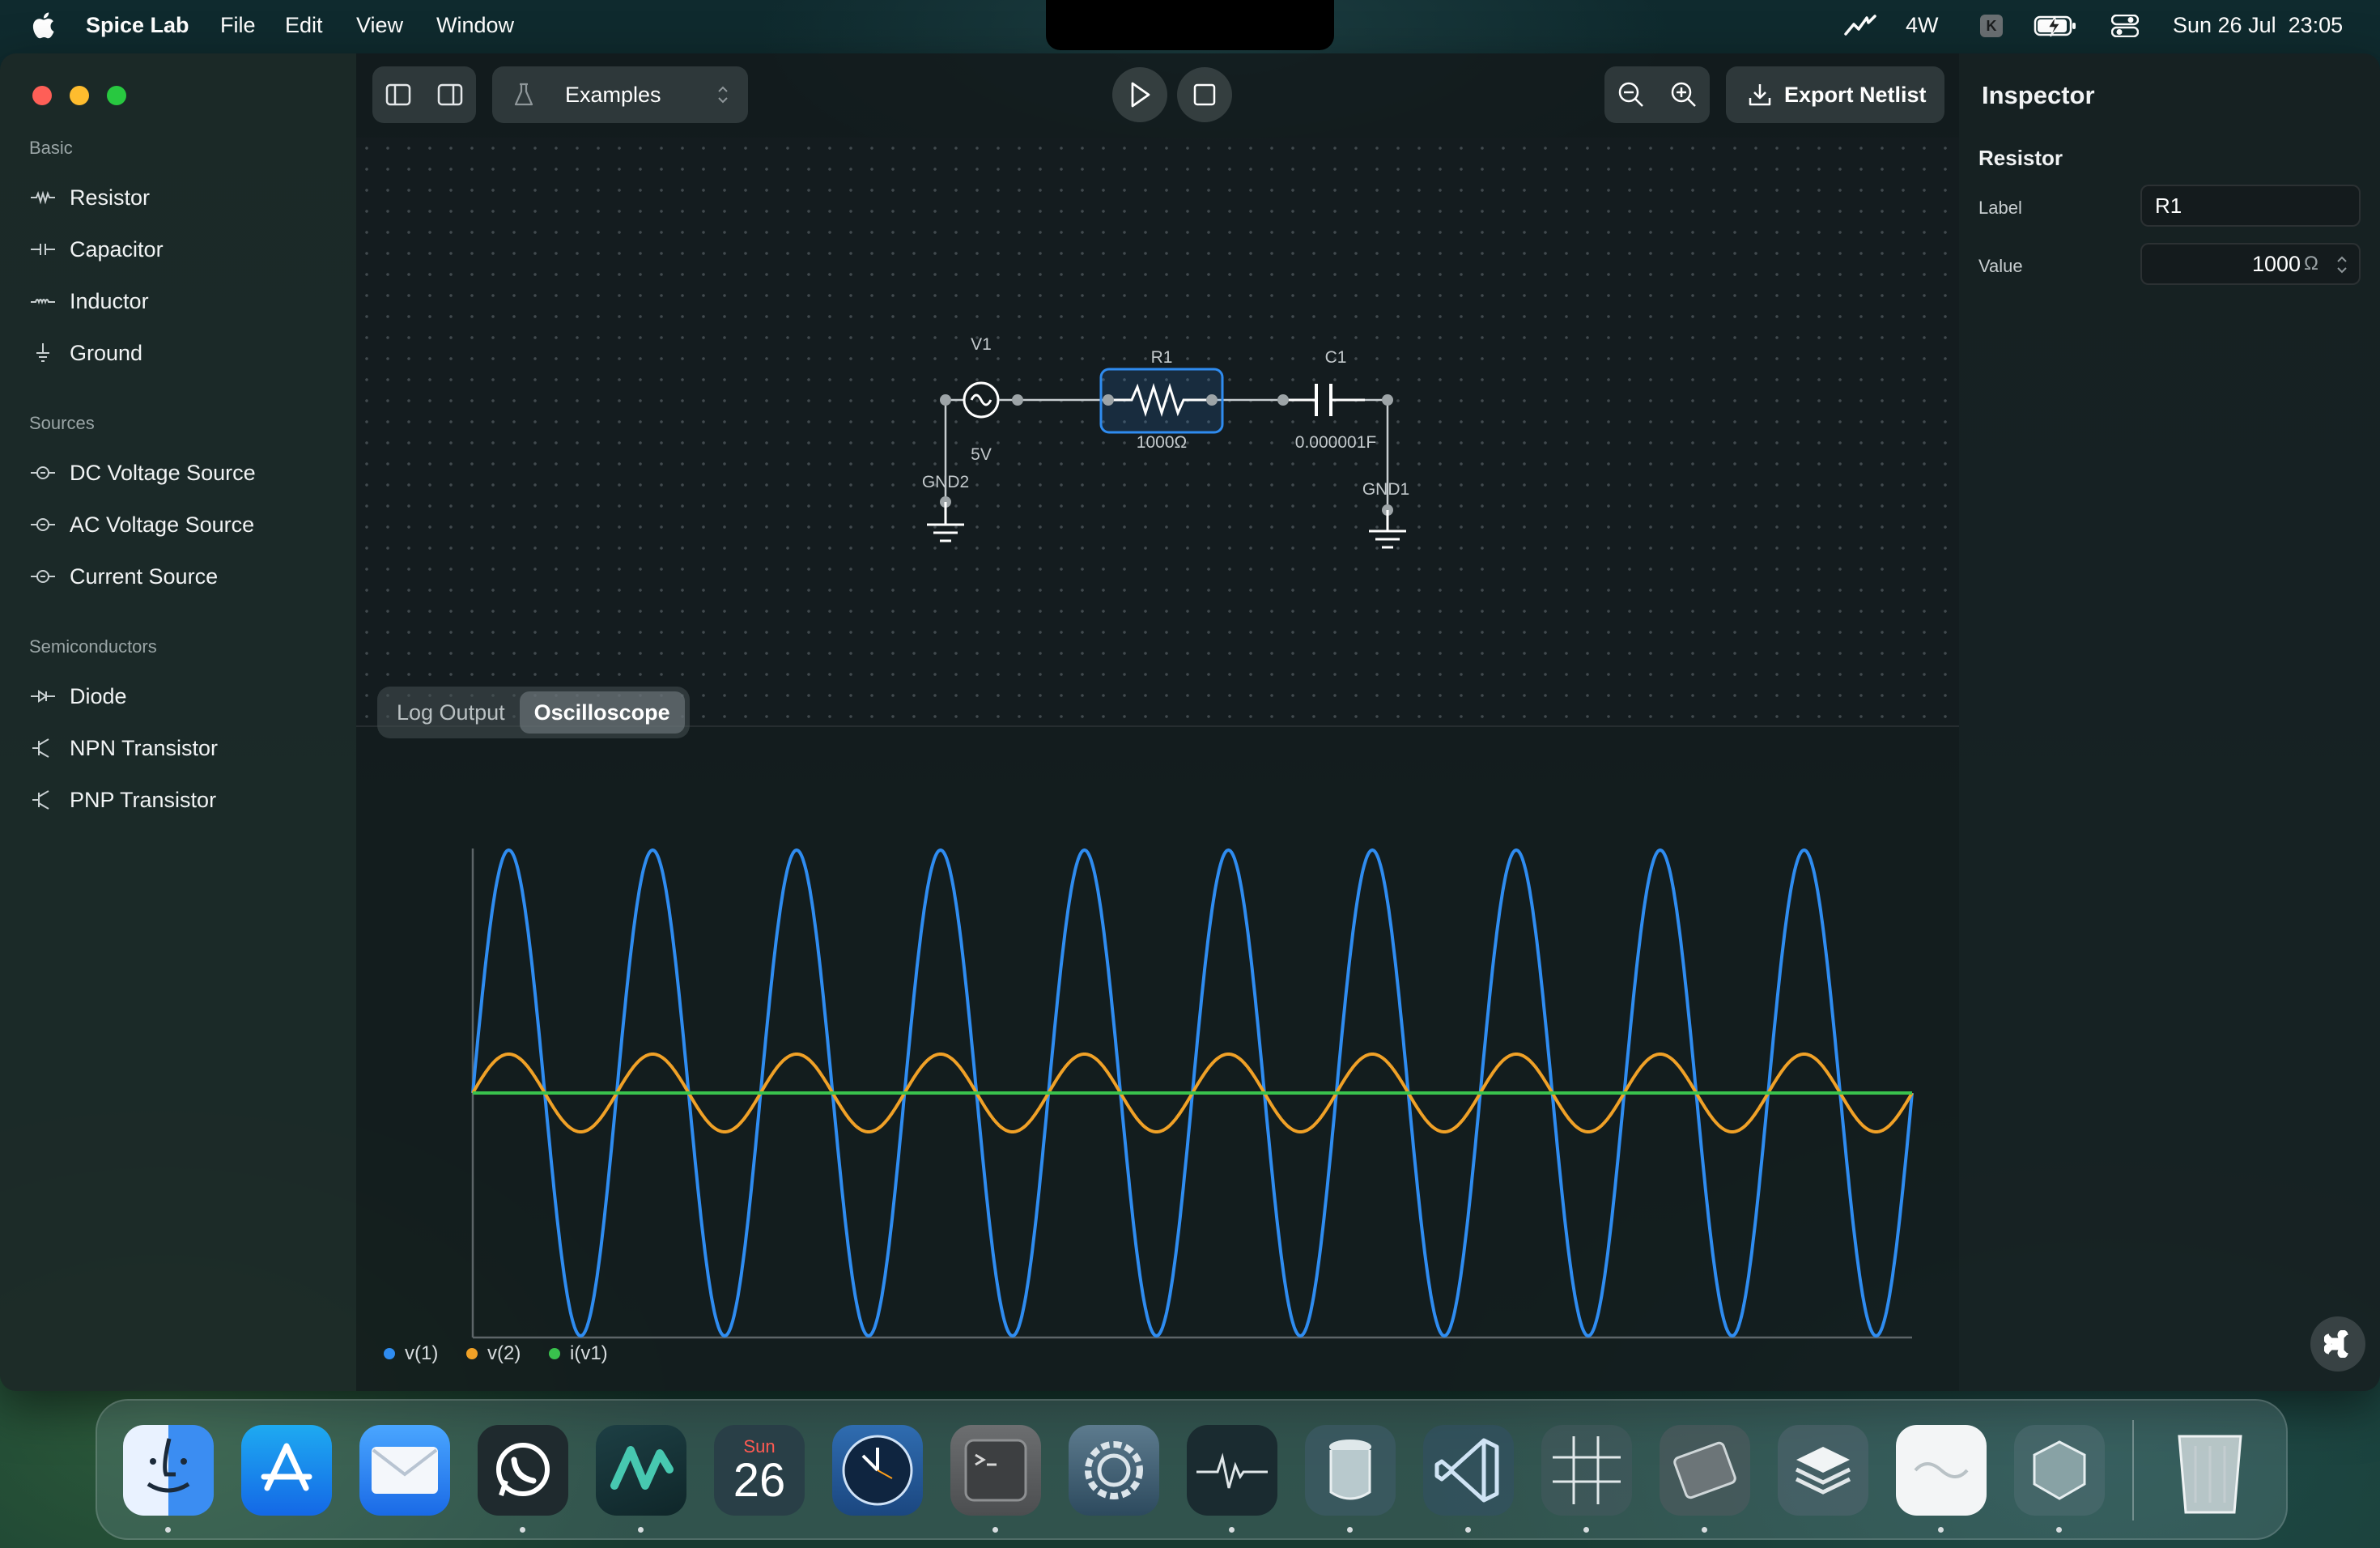 This screenshot has height=1548, width=2380. What do you see at coordinates (51, 148) in the screenshot?
I see `section-title-basic: Basic` at bounding box center [51, 148].